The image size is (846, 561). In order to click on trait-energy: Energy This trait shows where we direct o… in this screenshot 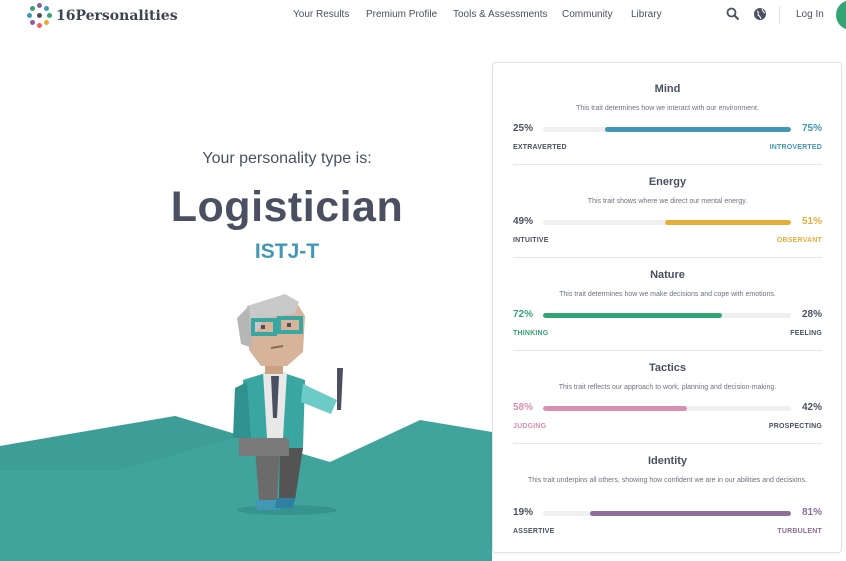, I will do `click(667, 221)`.